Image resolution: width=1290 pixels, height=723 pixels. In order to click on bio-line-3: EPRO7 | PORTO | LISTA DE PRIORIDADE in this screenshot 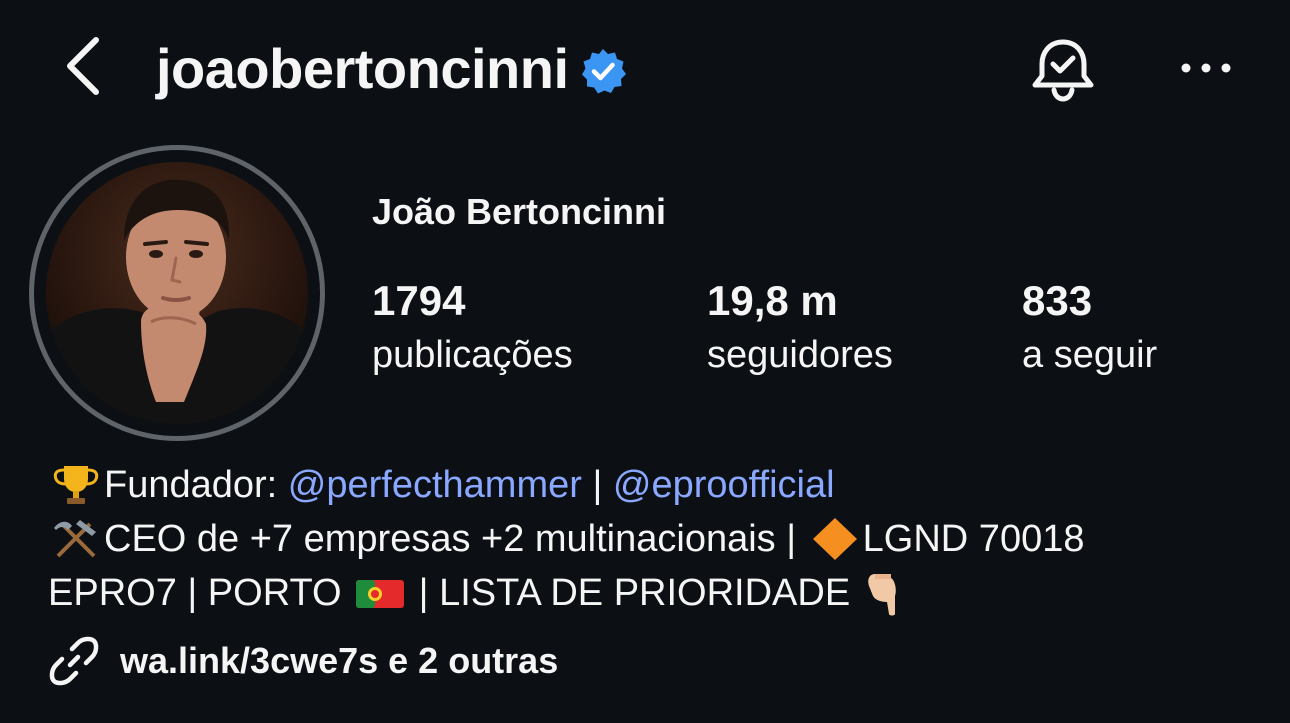, I will do `click(658, 593)`.